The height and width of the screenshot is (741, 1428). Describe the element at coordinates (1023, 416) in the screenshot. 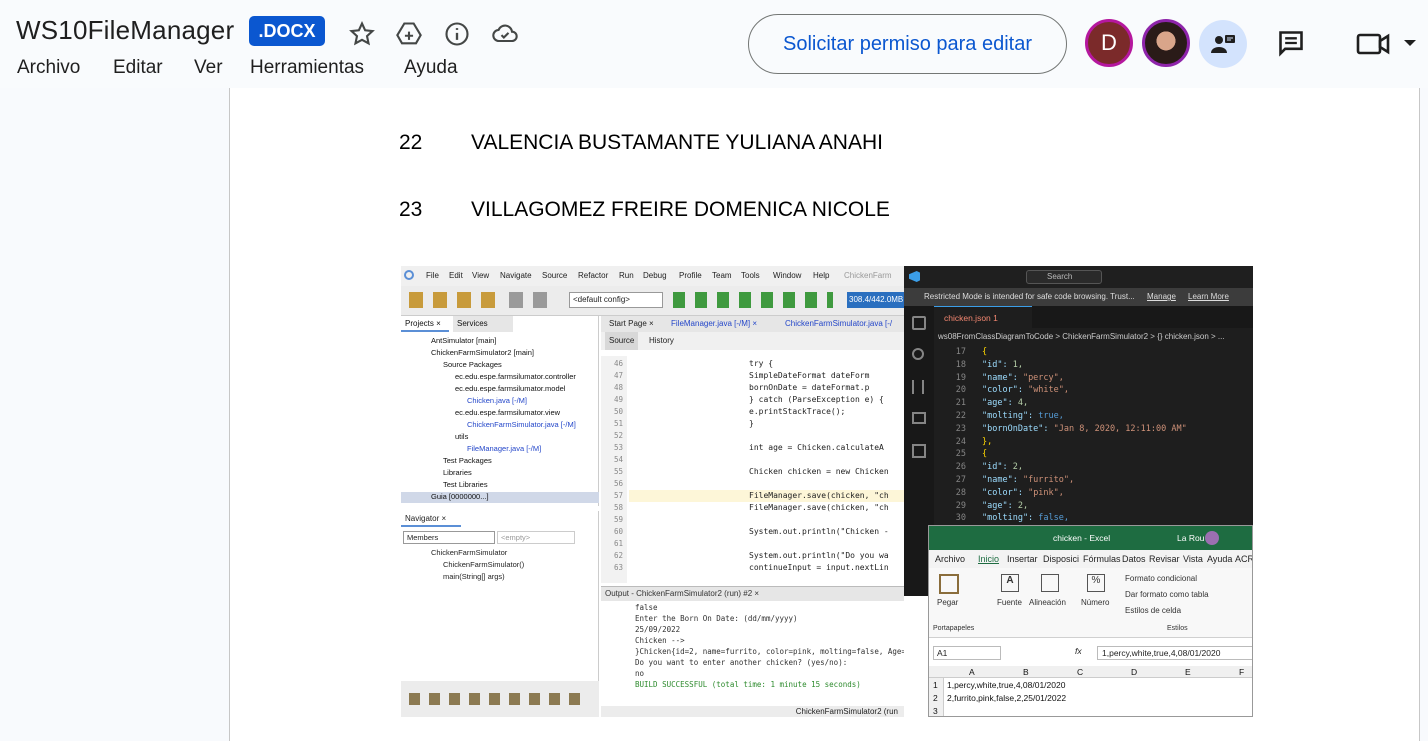

I see `vs-code-line: "molting": true,` at that location.